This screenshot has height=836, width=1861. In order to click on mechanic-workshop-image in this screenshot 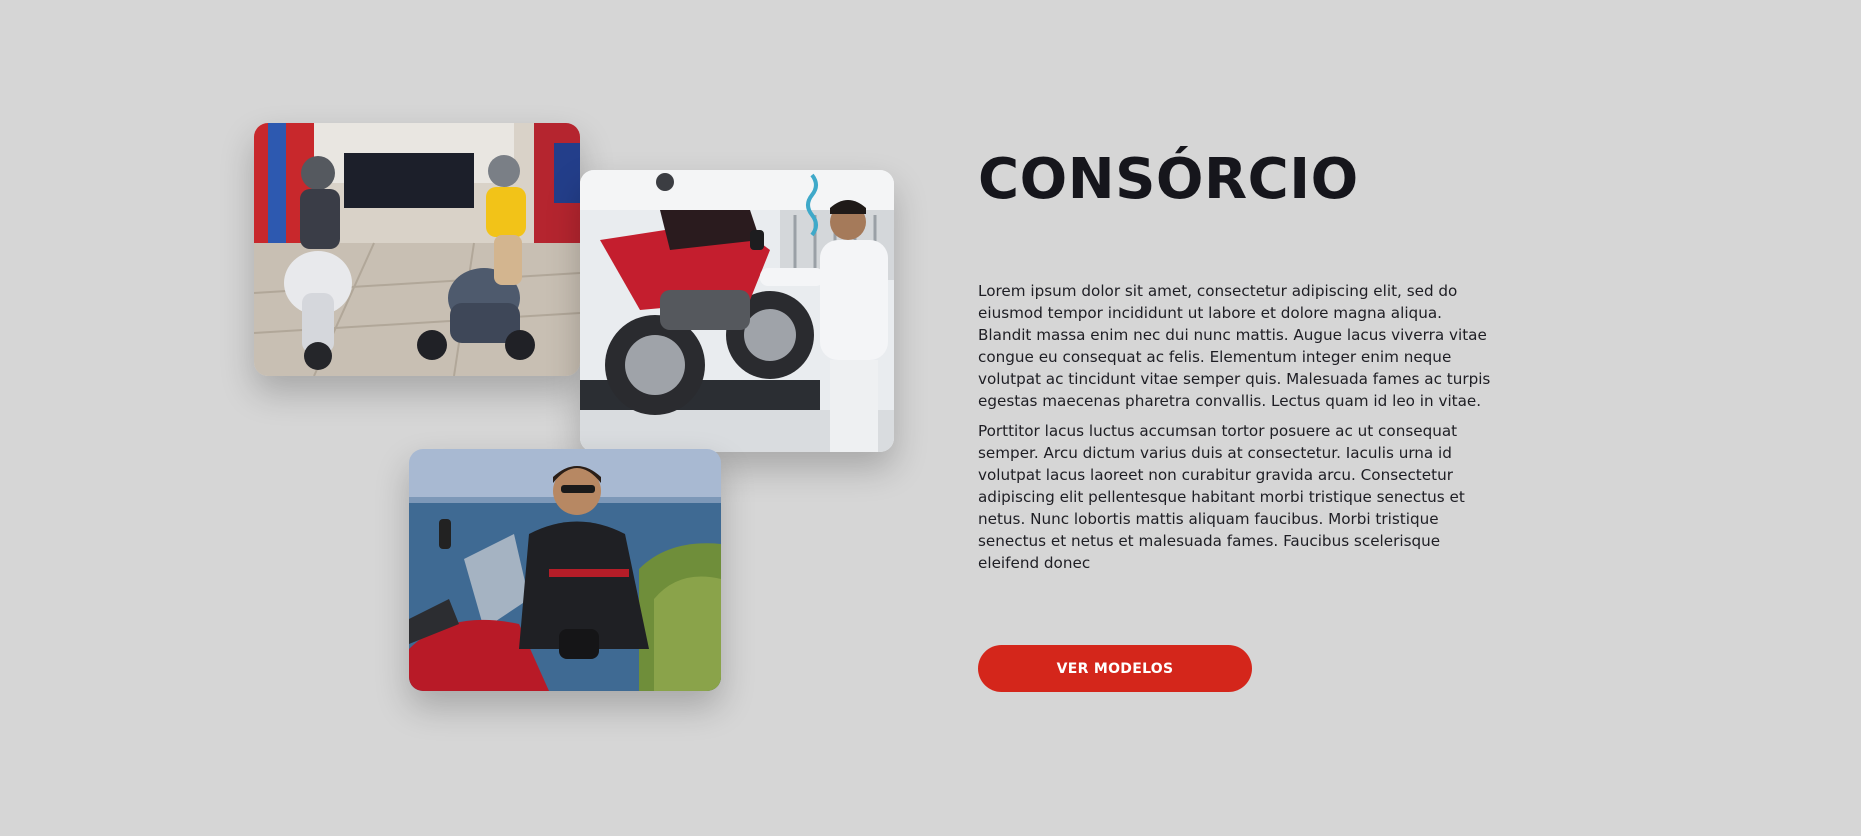, I will do `click(737, 311)`.